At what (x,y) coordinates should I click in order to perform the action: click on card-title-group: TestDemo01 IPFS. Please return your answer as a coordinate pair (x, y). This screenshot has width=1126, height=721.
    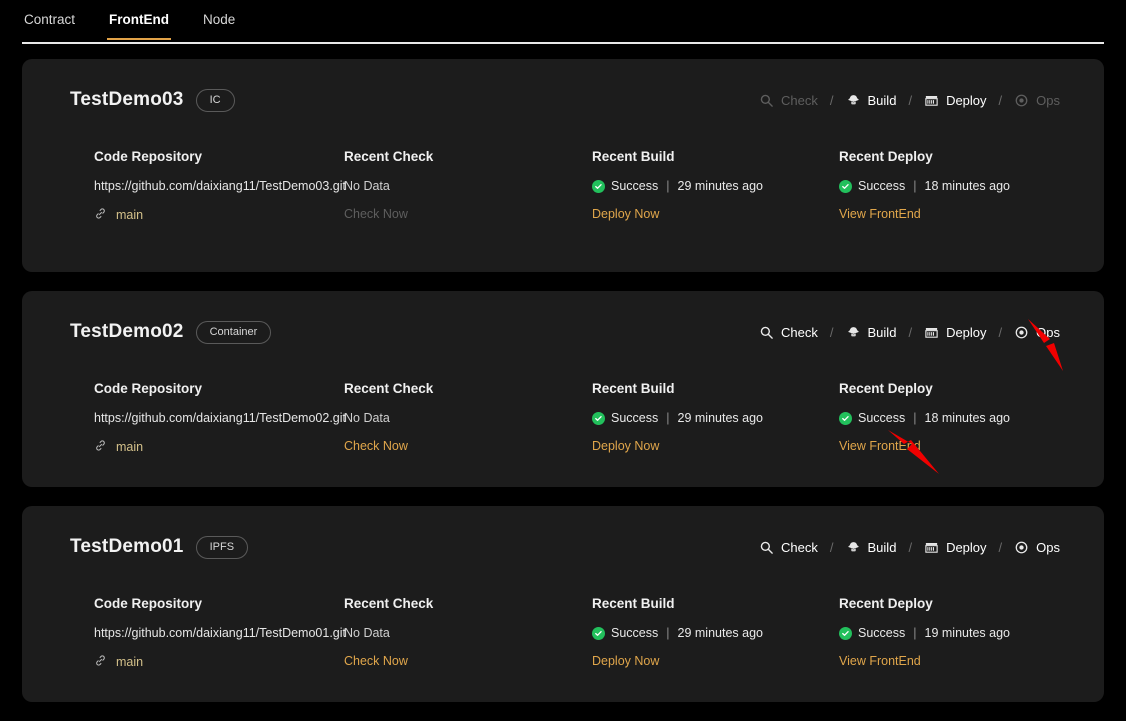
    Looking at the image, I should click on (148, 547).